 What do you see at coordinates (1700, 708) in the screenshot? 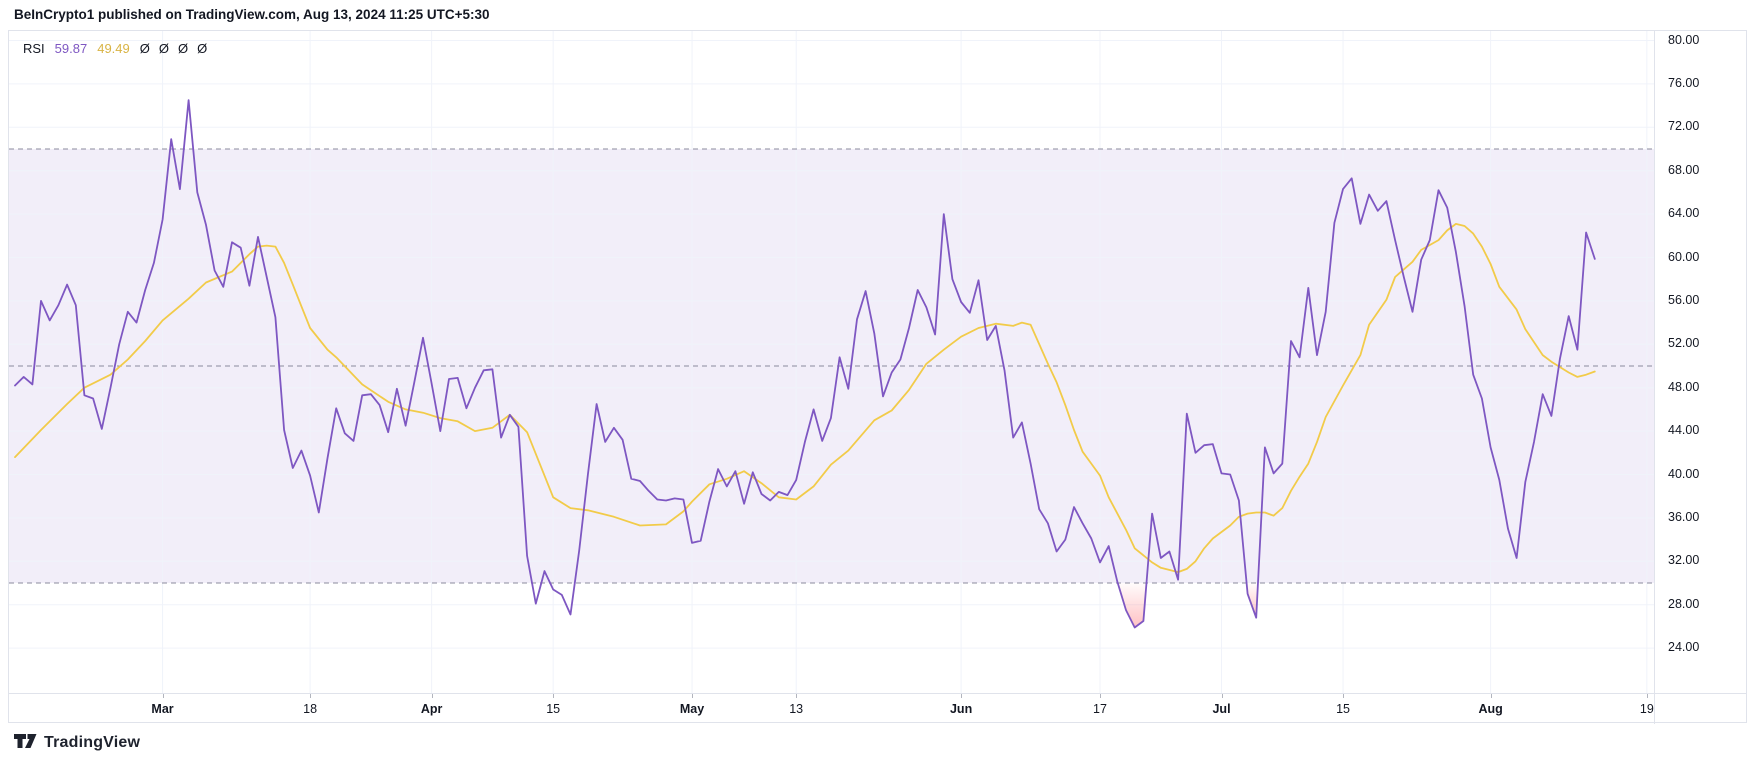
I see `axis-corner` at bounding box center [1700, 708].